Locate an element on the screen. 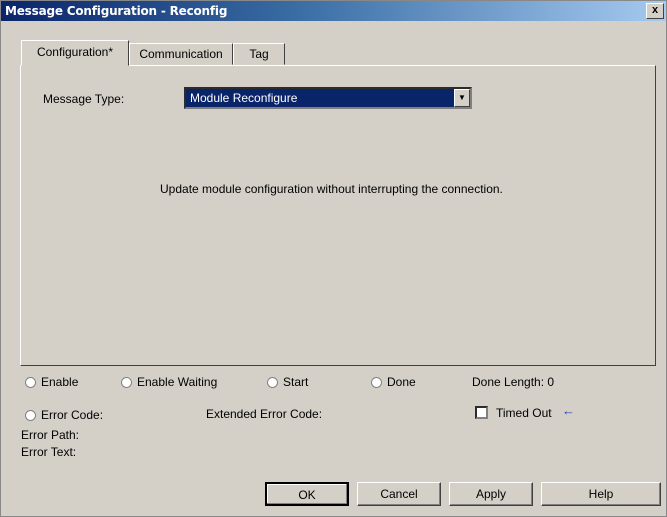 This screenshot has width=667, height=517. message-type-value: Module Reconfigure is located at coordinates (244, 98).